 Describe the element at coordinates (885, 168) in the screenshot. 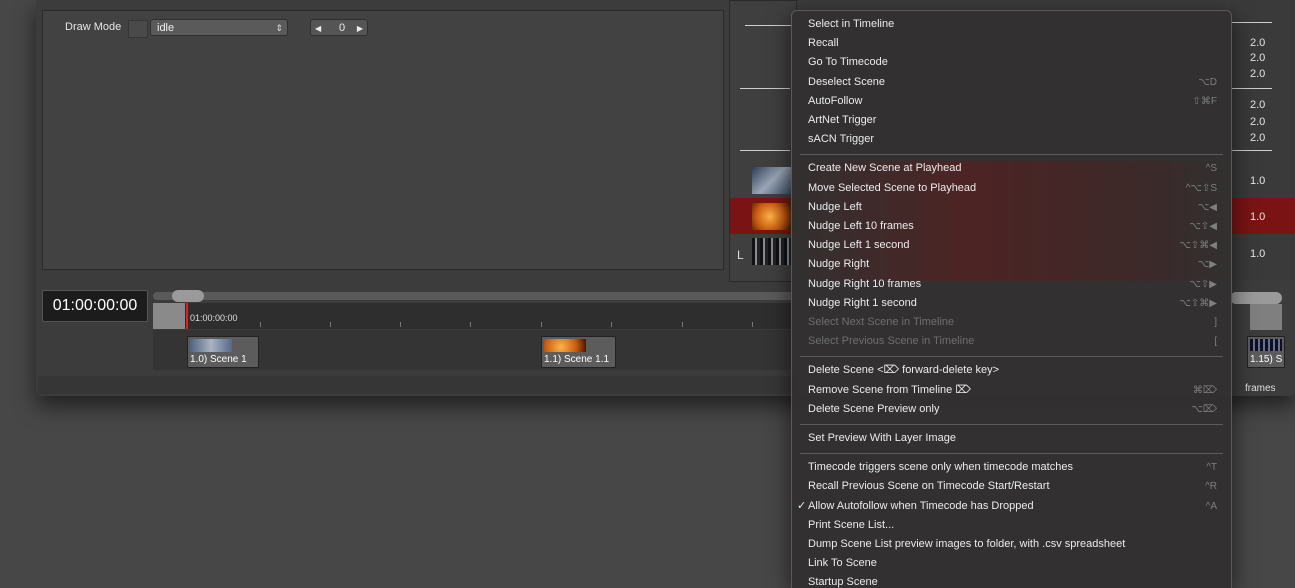

I see `menu-item-label: Create New Scene at Playhead` at that location.